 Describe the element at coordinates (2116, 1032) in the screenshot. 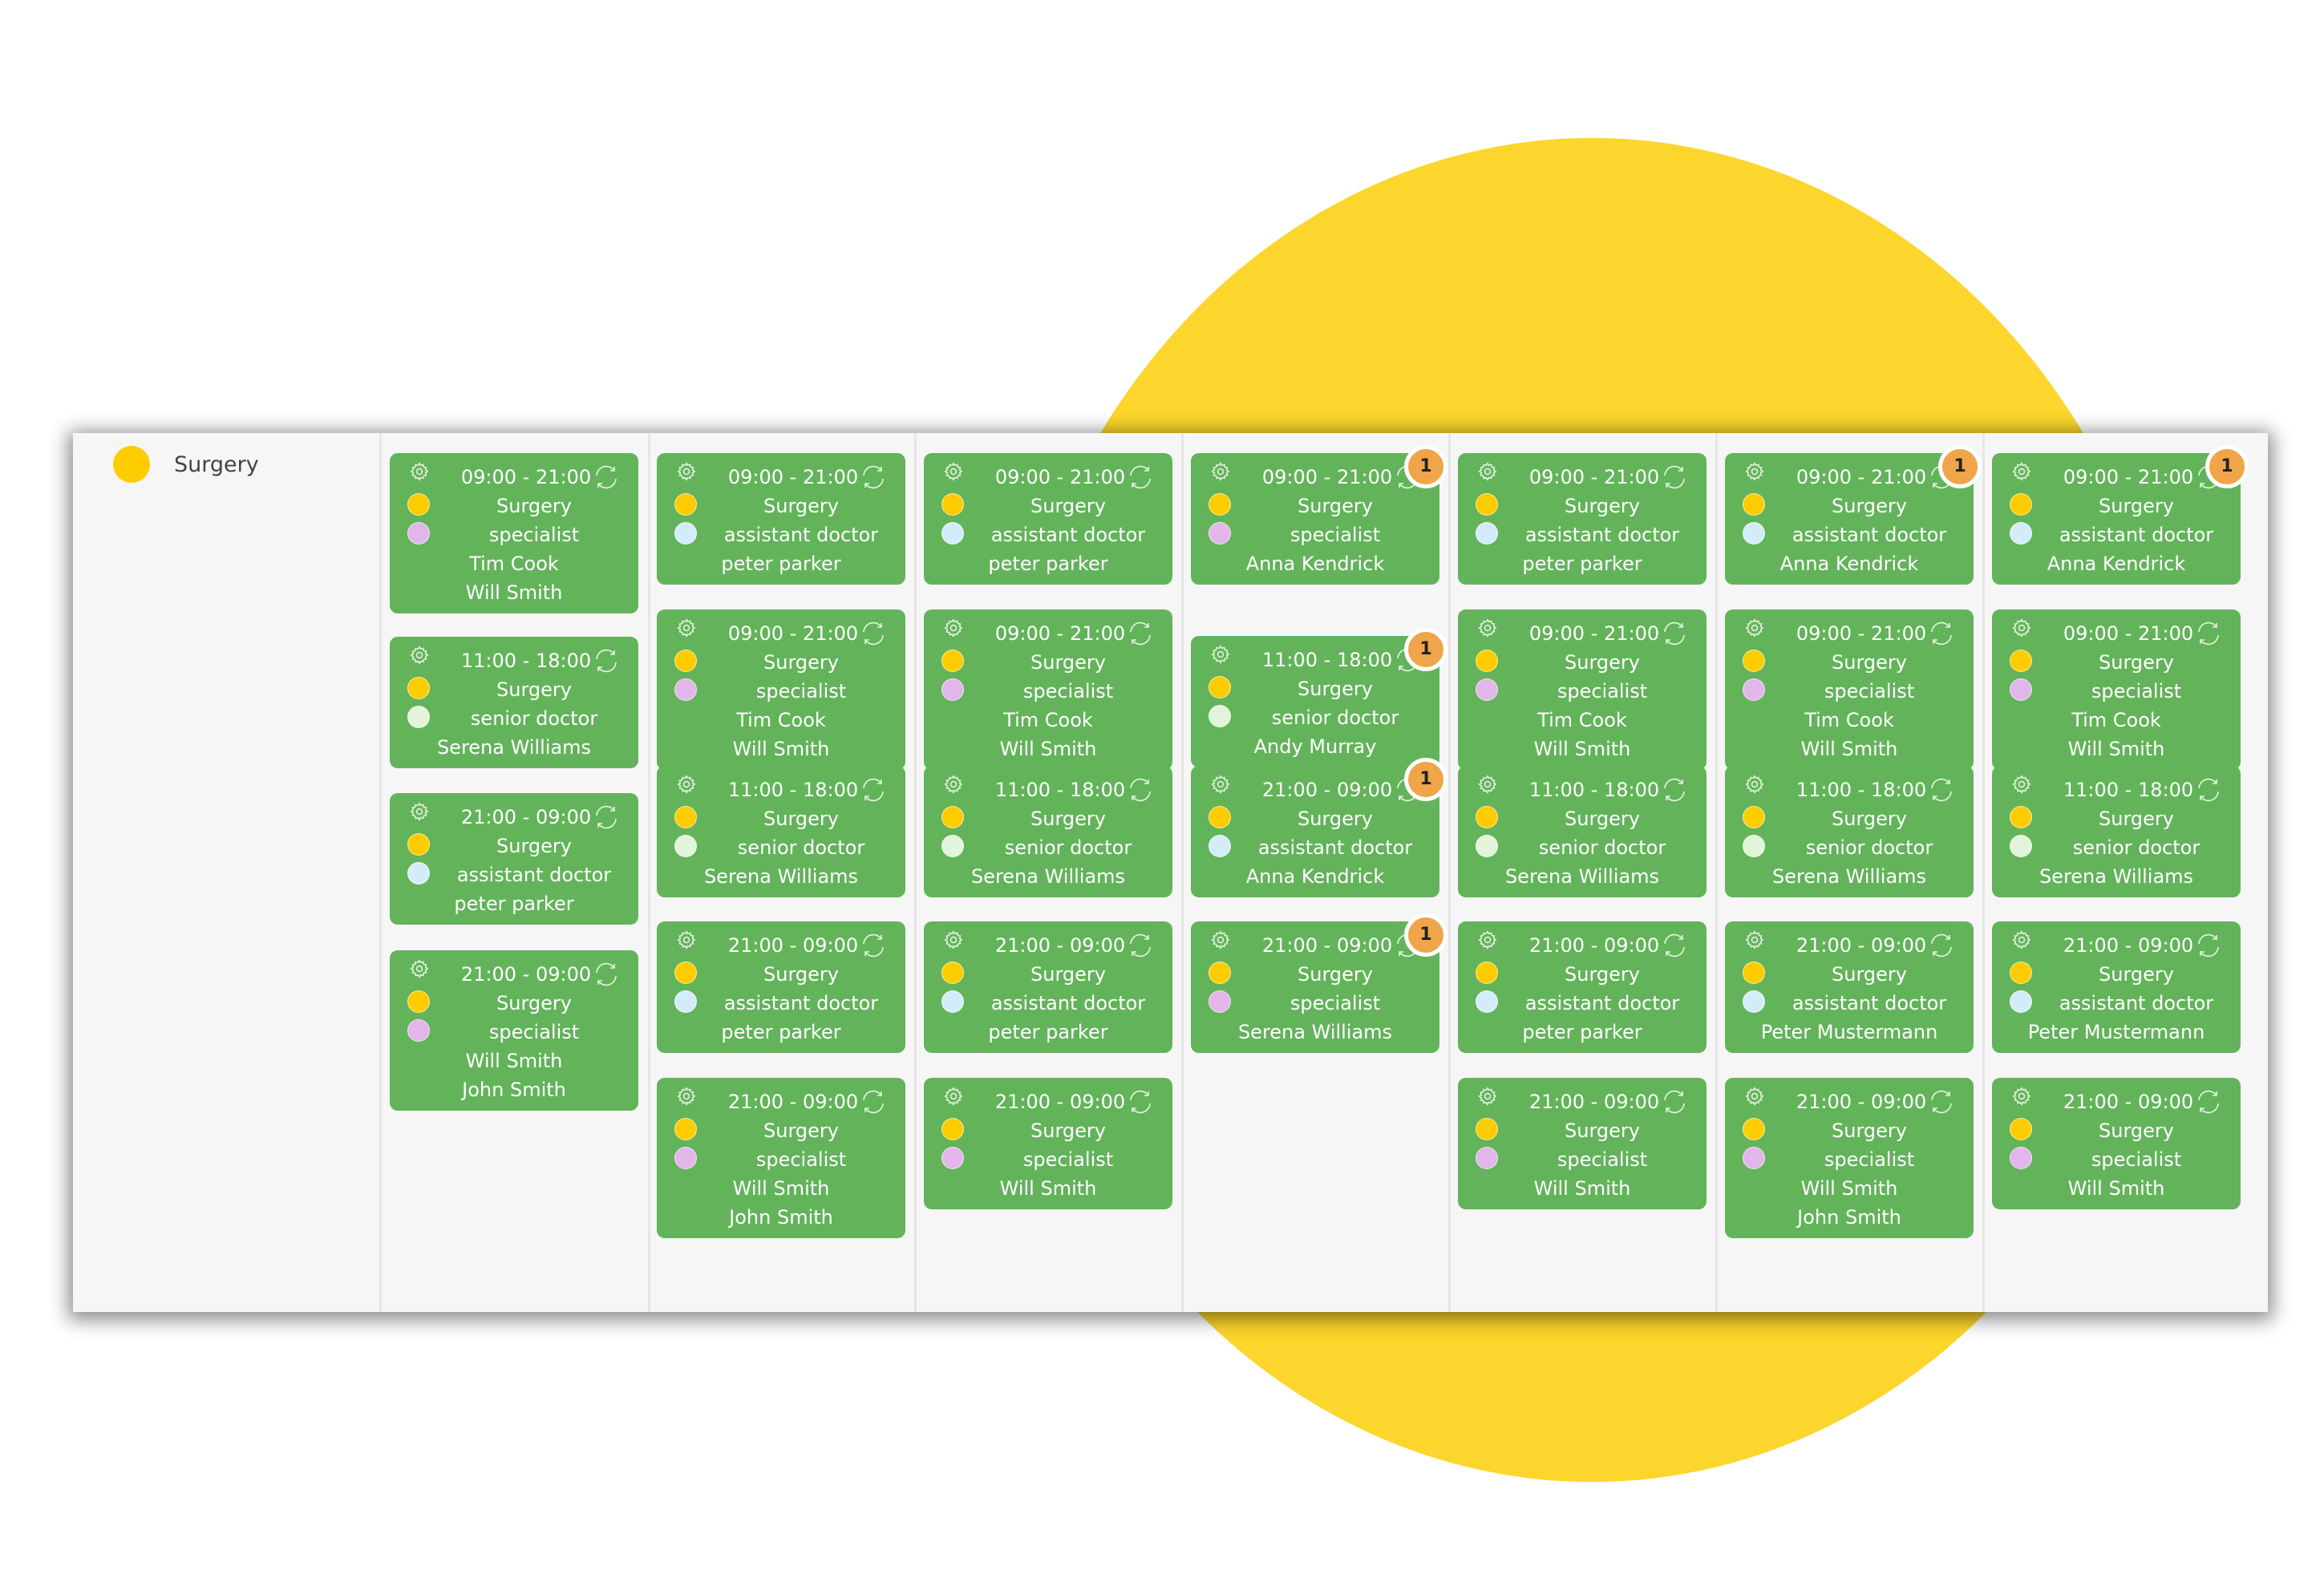

I see `assigned-person: Peter Mustermann` at that location.